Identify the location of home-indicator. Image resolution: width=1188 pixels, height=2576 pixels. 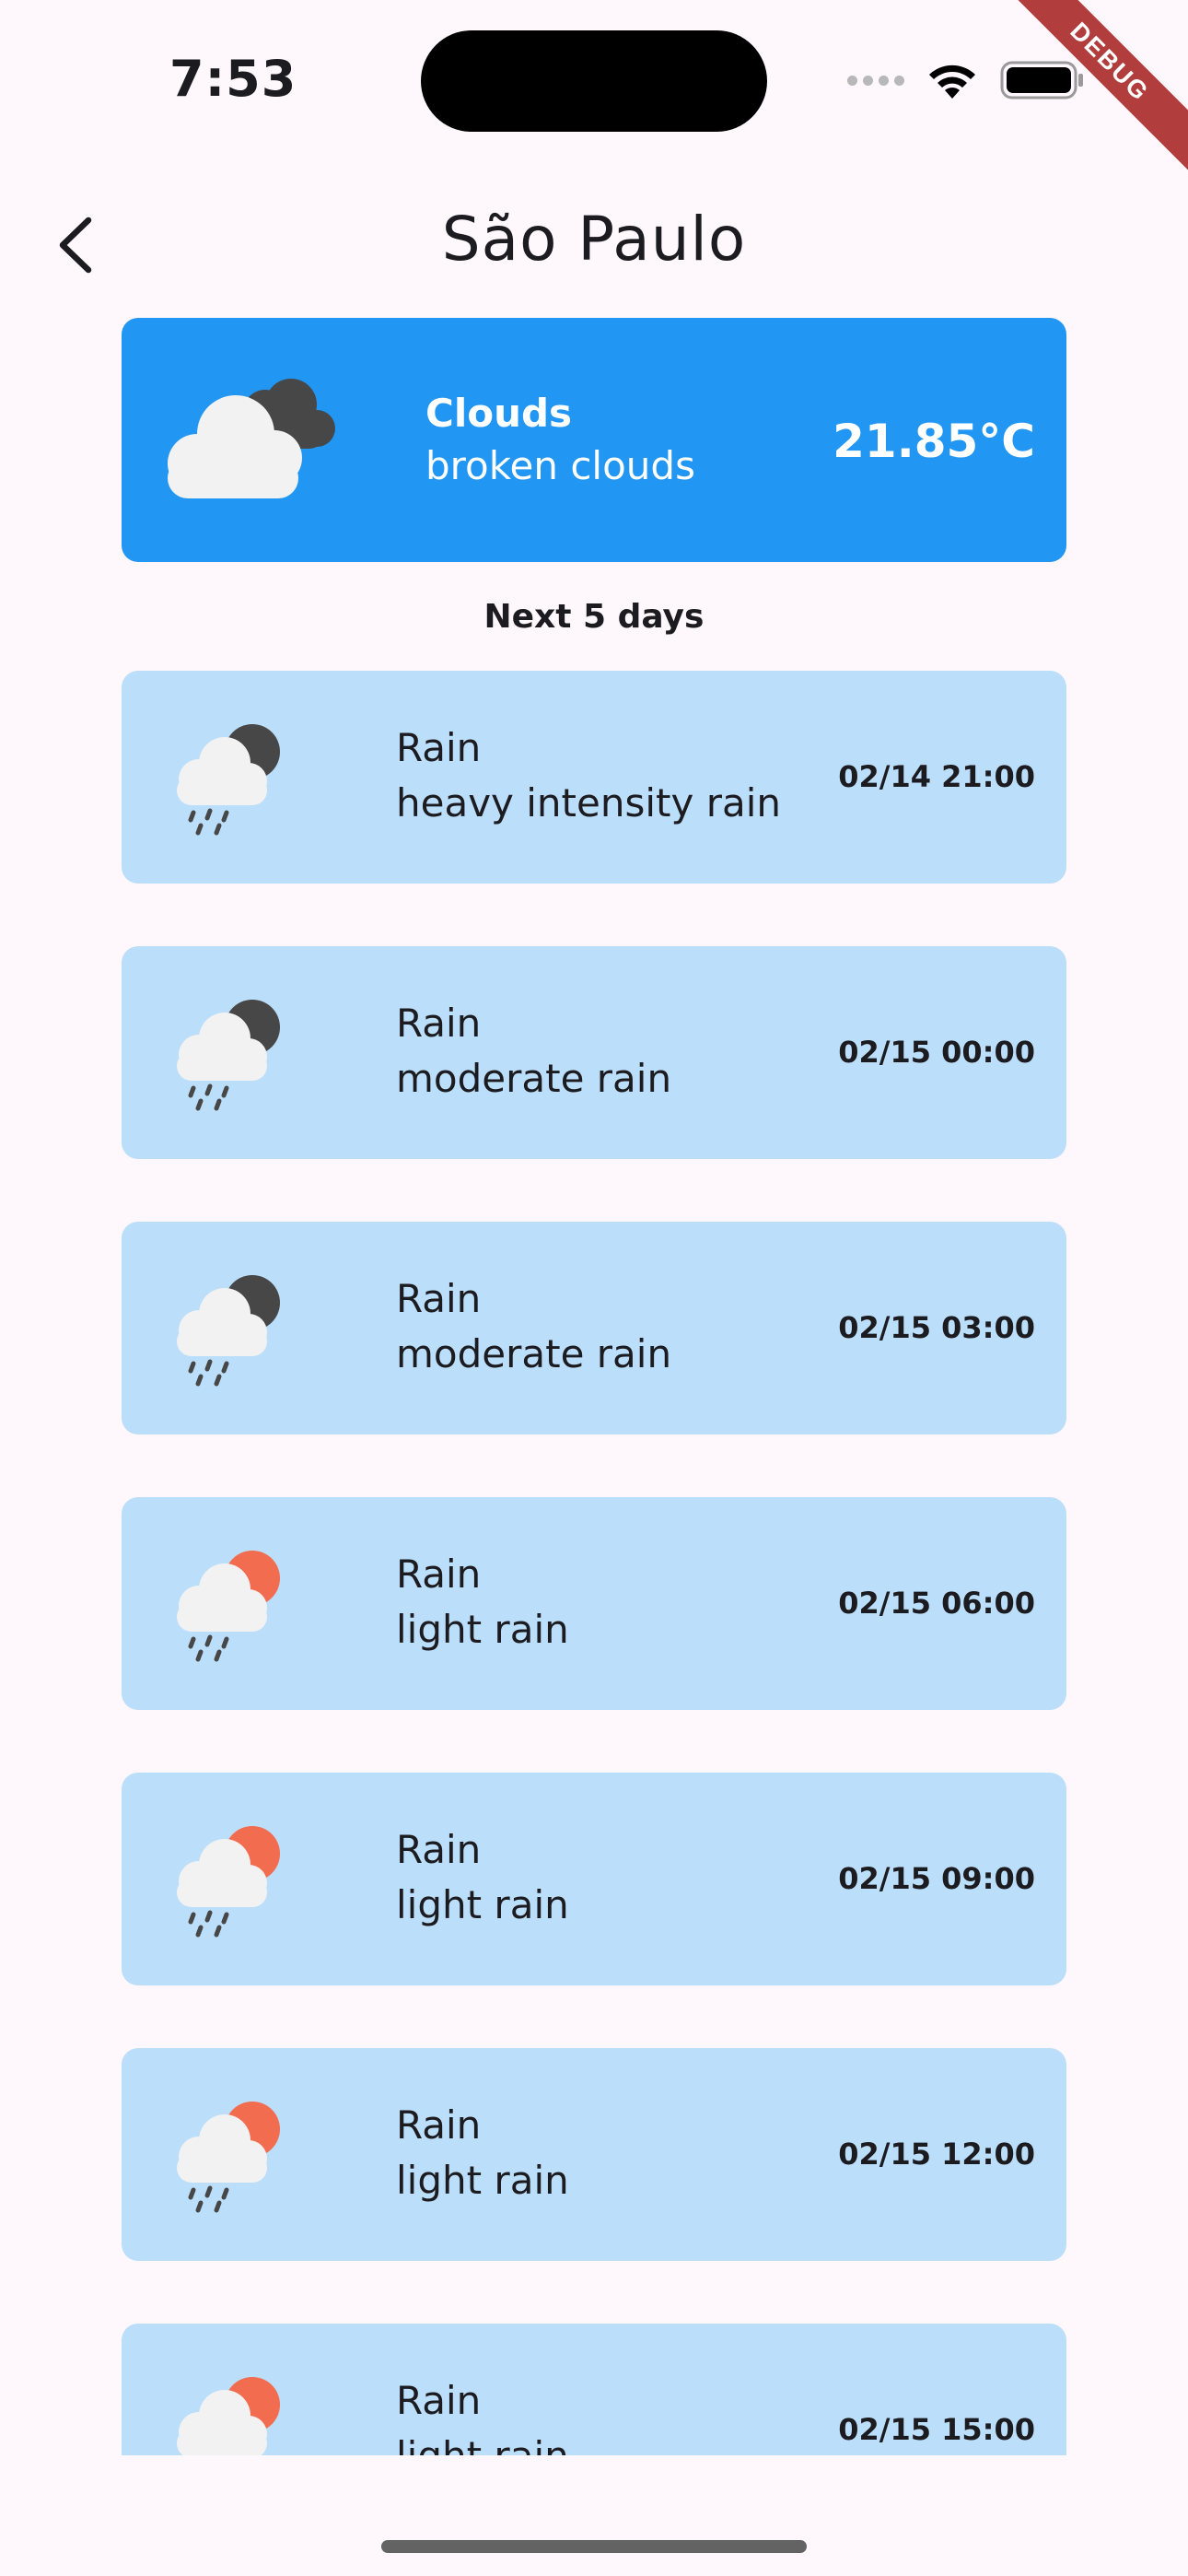
(594, 2546).